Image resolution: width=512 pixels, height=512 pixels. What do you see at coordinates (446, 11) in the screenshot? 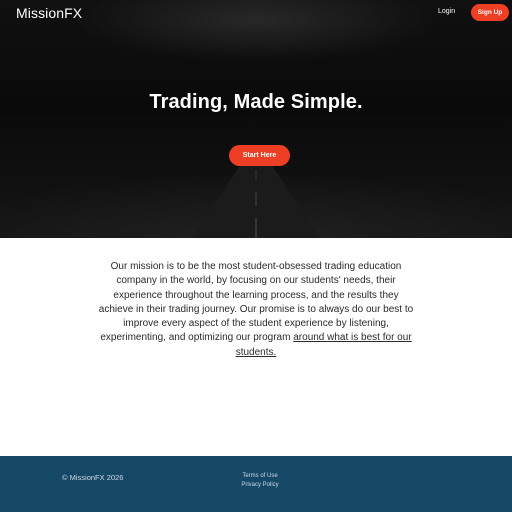
I see `login-link: Login` at bounding box center [446, 11].